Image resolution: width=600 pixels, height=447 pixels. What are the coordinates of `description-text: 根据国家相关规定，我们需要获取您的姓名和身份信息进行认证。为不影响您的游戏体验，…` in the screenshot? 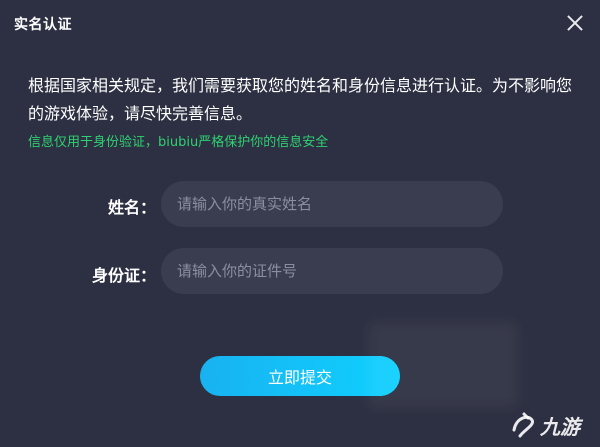 It's located at (300, 99).